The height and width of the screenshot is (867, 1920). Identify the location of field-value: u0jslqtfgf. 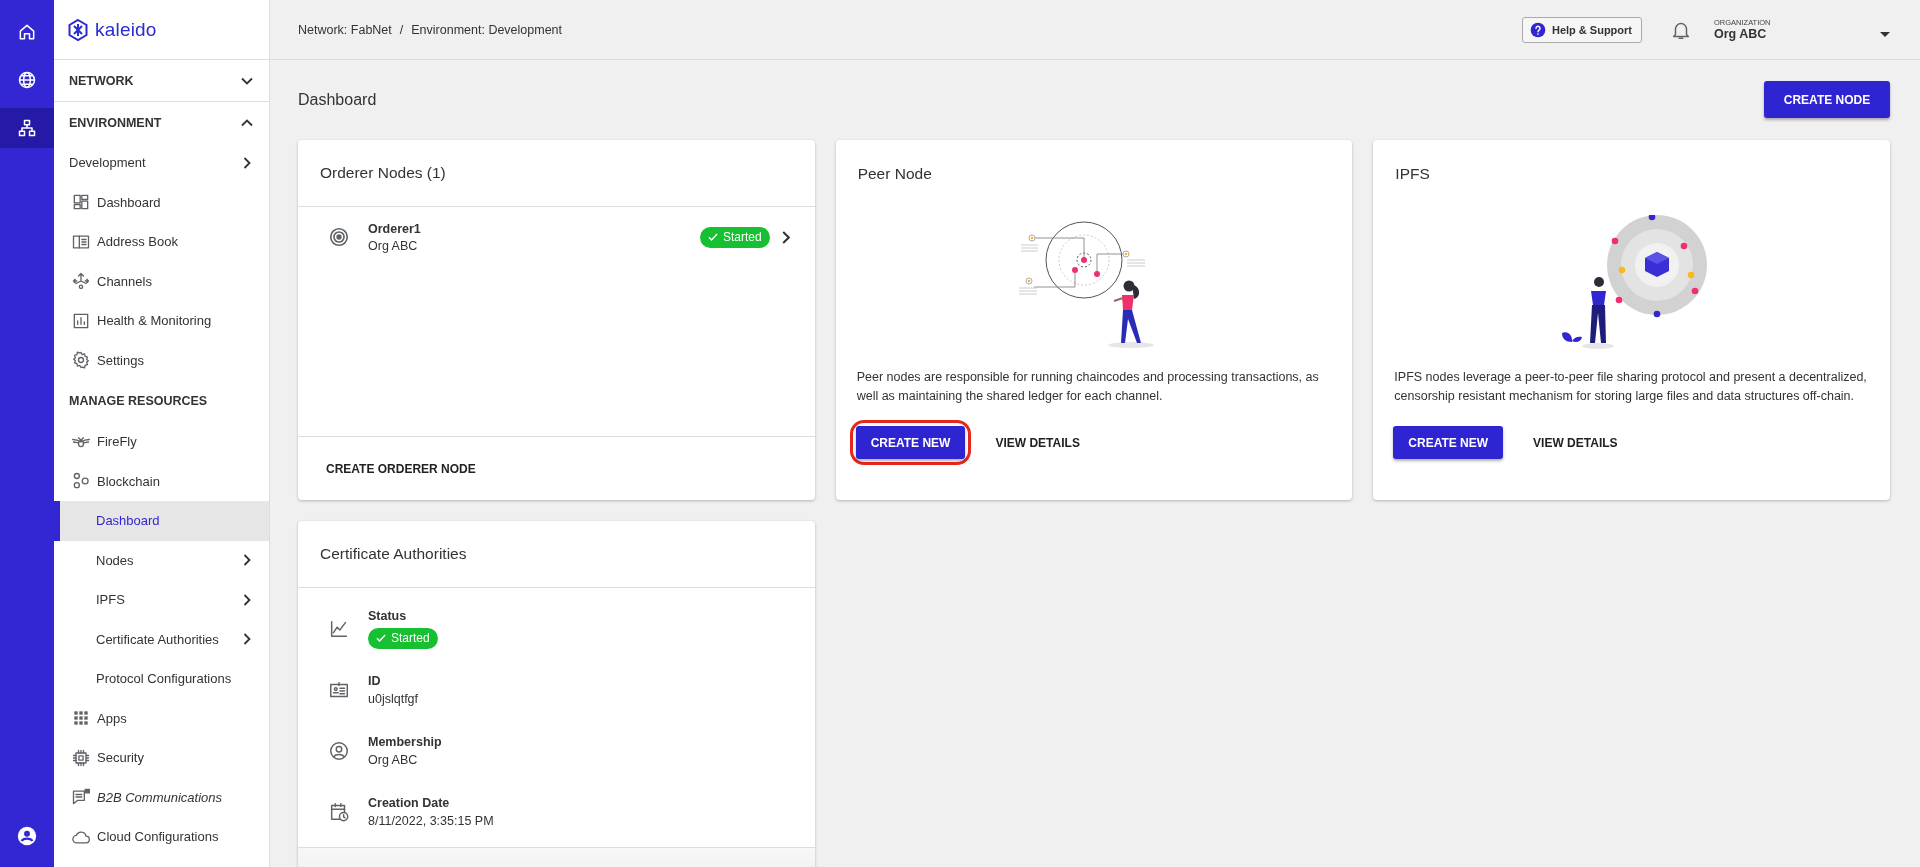
(394, 698).